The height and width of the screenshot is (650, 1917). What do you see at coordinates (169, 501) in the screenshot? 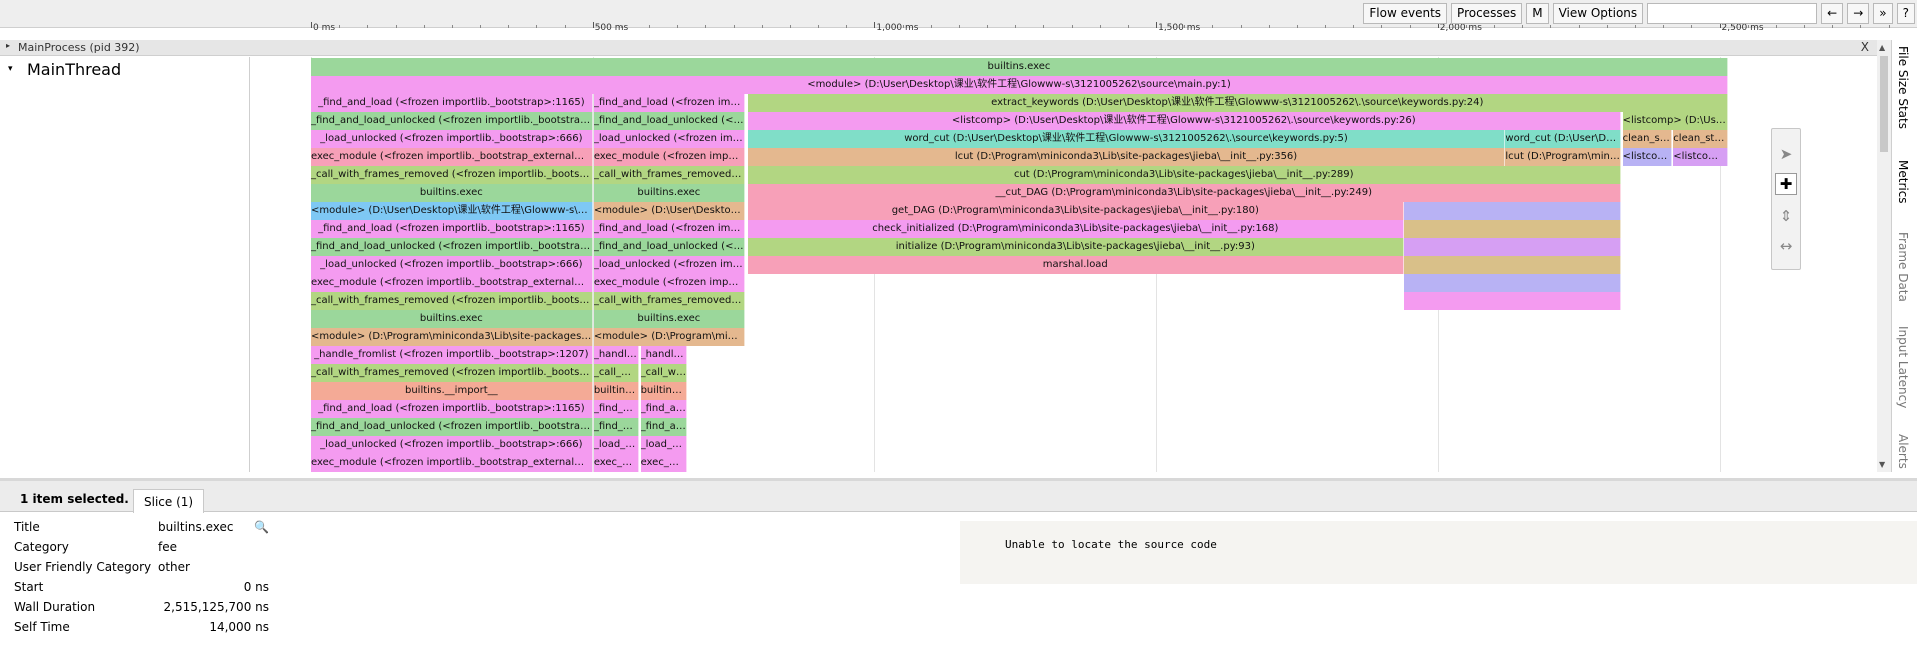
I see `tab-slice: Slice (1)` at bounding box center [169, 501].